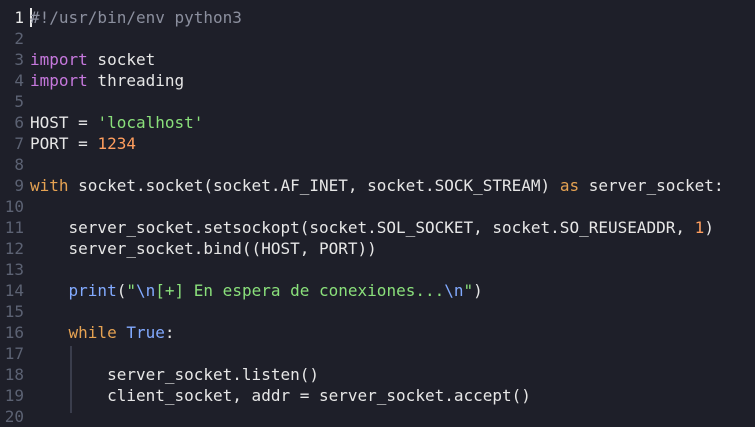 The width and height of the screenshot is (755, 427). I want to click on code-token: while, so click(92, 332).